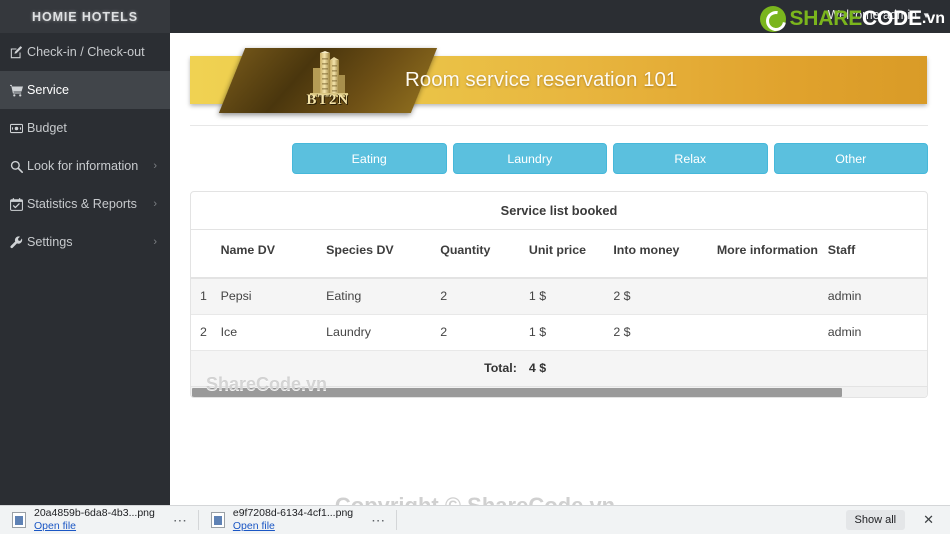 The image size is (950, 534). What do you see at coordinates (50, 242) in the screenshot?
I see `sidebar-item-label: Settings` at bounding box center [50, 242].